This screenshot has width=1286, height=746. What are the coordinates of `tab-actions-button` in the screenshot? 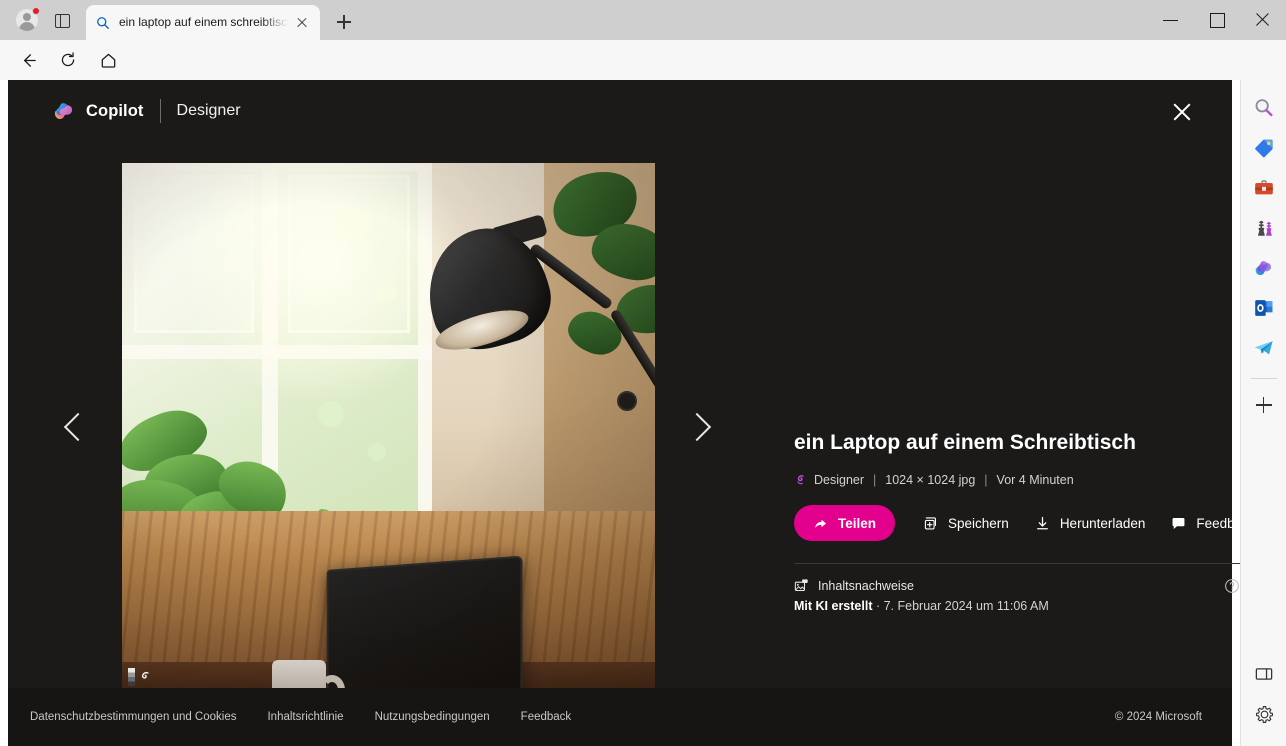 It's located at (62, 21).